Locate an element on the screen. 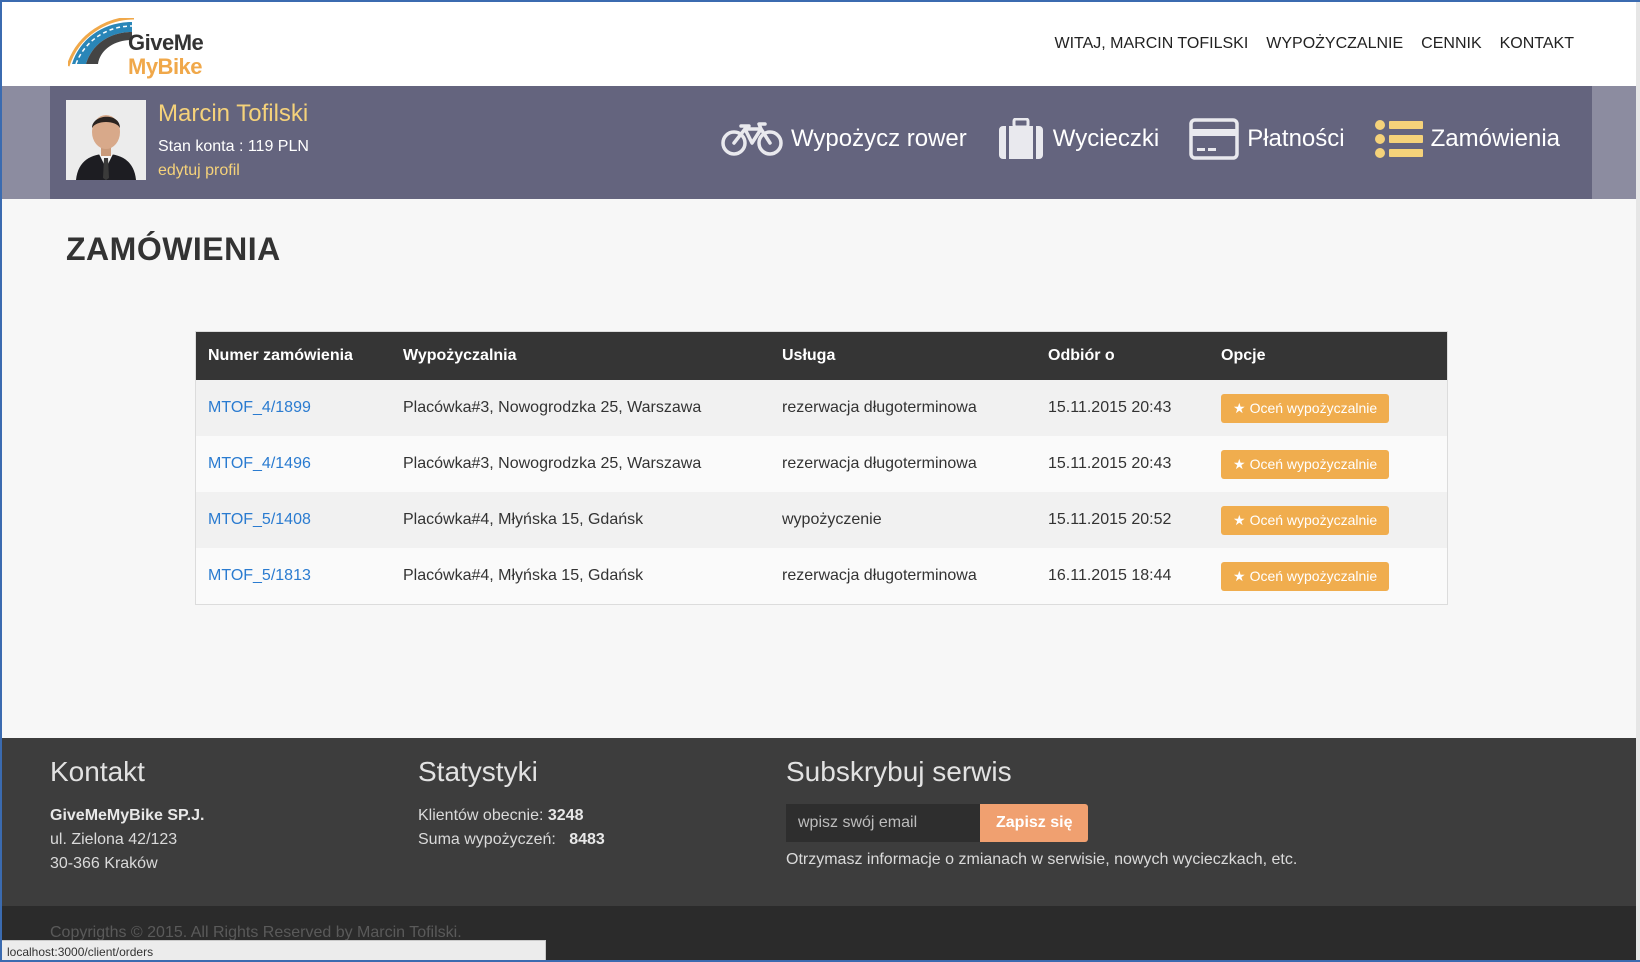 The width and height of the screenshot is (1640, 962). browser-status-bar: localhost:3000/client/orders is located at coordinates (274, 950).